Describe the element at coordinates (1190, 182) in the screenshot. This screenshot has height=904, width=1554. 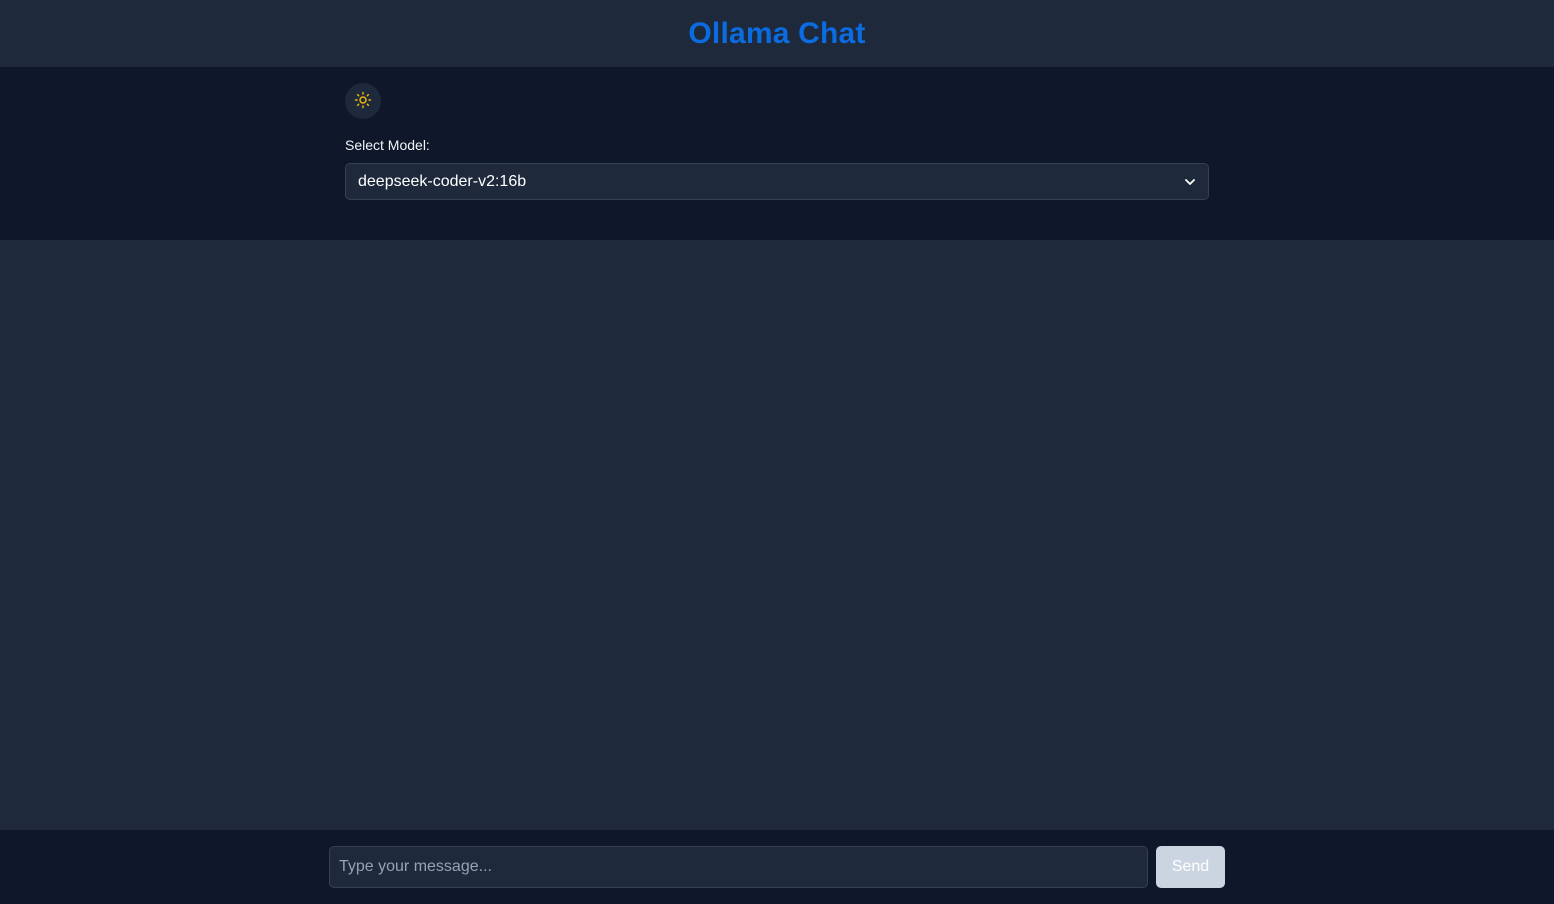
I see `chevron-down-icon` at that location.